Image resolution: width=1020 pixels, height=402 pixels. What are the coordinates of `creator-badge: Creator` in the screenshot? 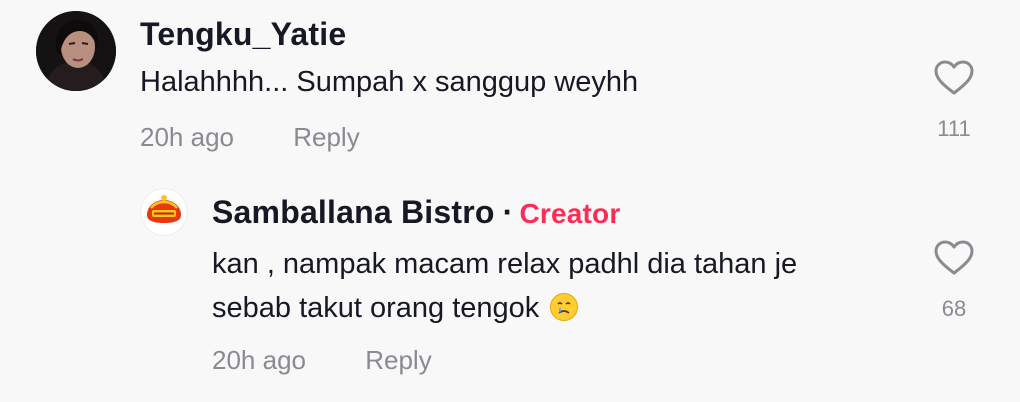 It's located at (570, 213).